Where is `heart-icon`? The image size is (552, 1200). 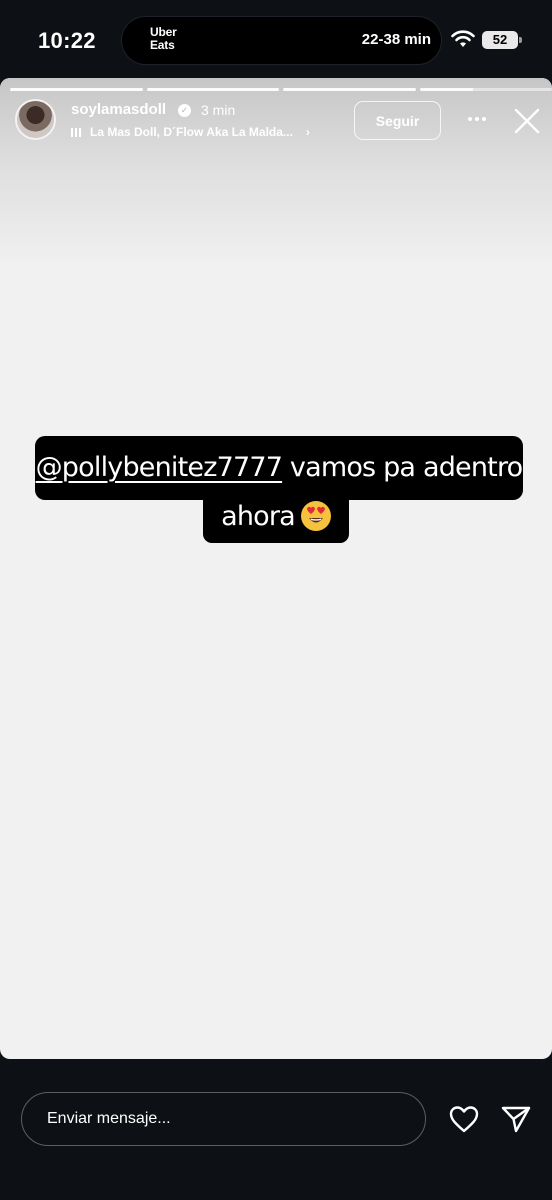
heart-icon is located at coordinates (464, 1119).